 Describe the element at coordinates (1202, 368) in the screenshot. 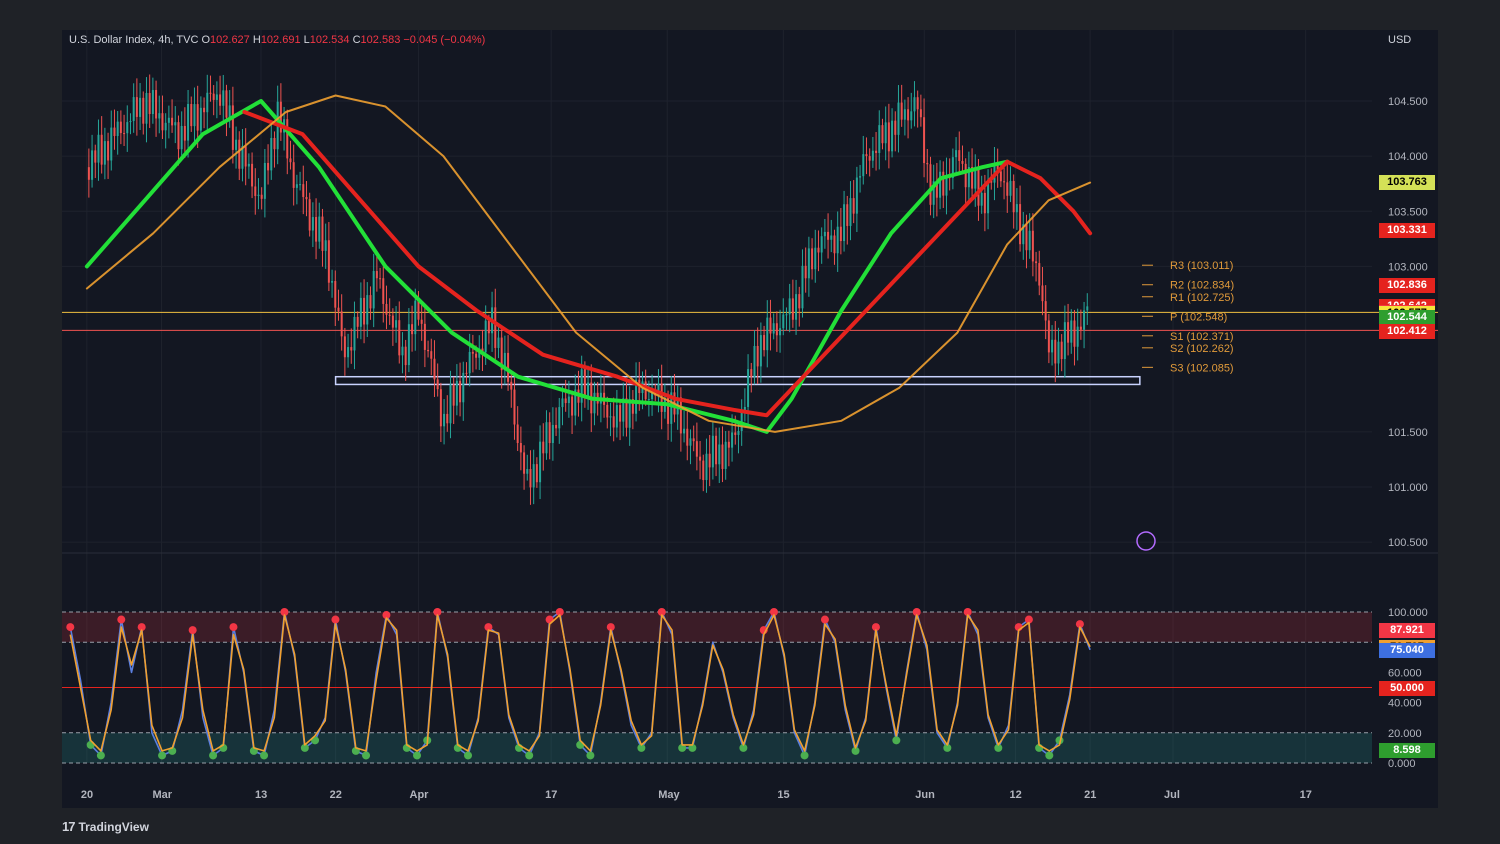

I see `pivot-level-label: S3 (102.085)` at that location.